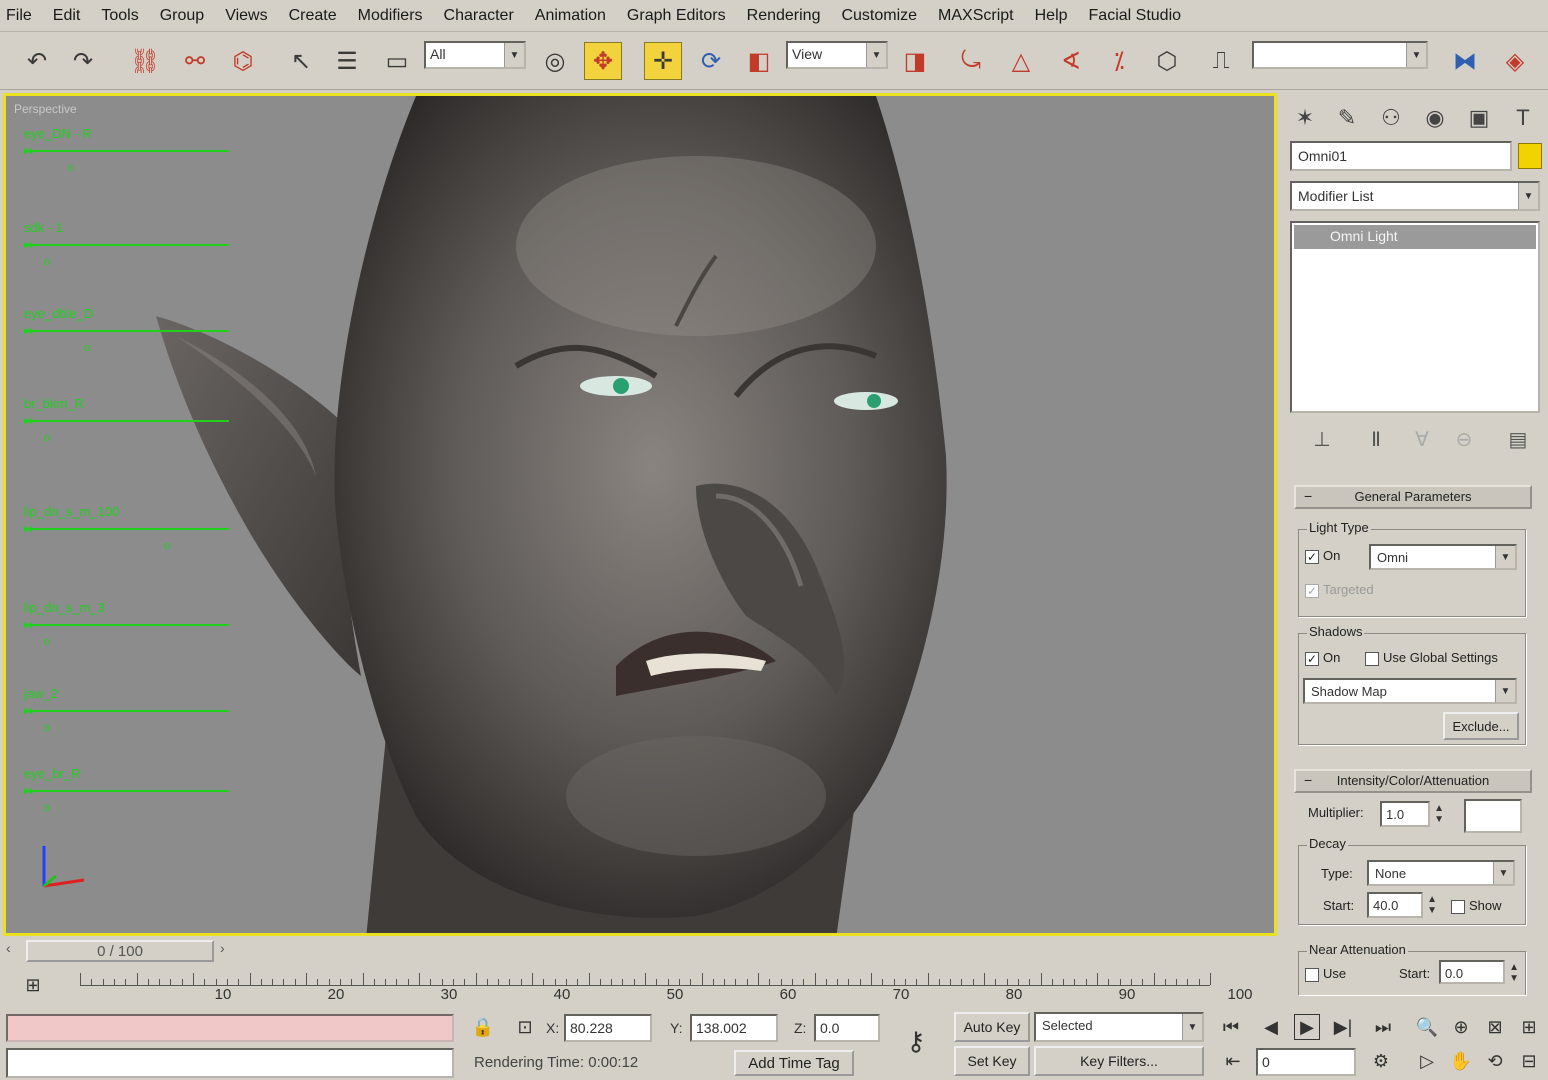  What do you see at coordinates (475, 55) in the screenshot?
I see `selection-filter-dropdown: All ▼` at bounding box center [475, 55].